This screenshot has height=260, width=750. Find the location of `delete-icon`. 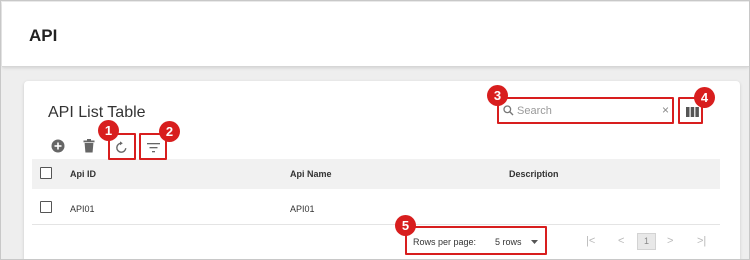

delete-icon is located at coordinates (89, 146).